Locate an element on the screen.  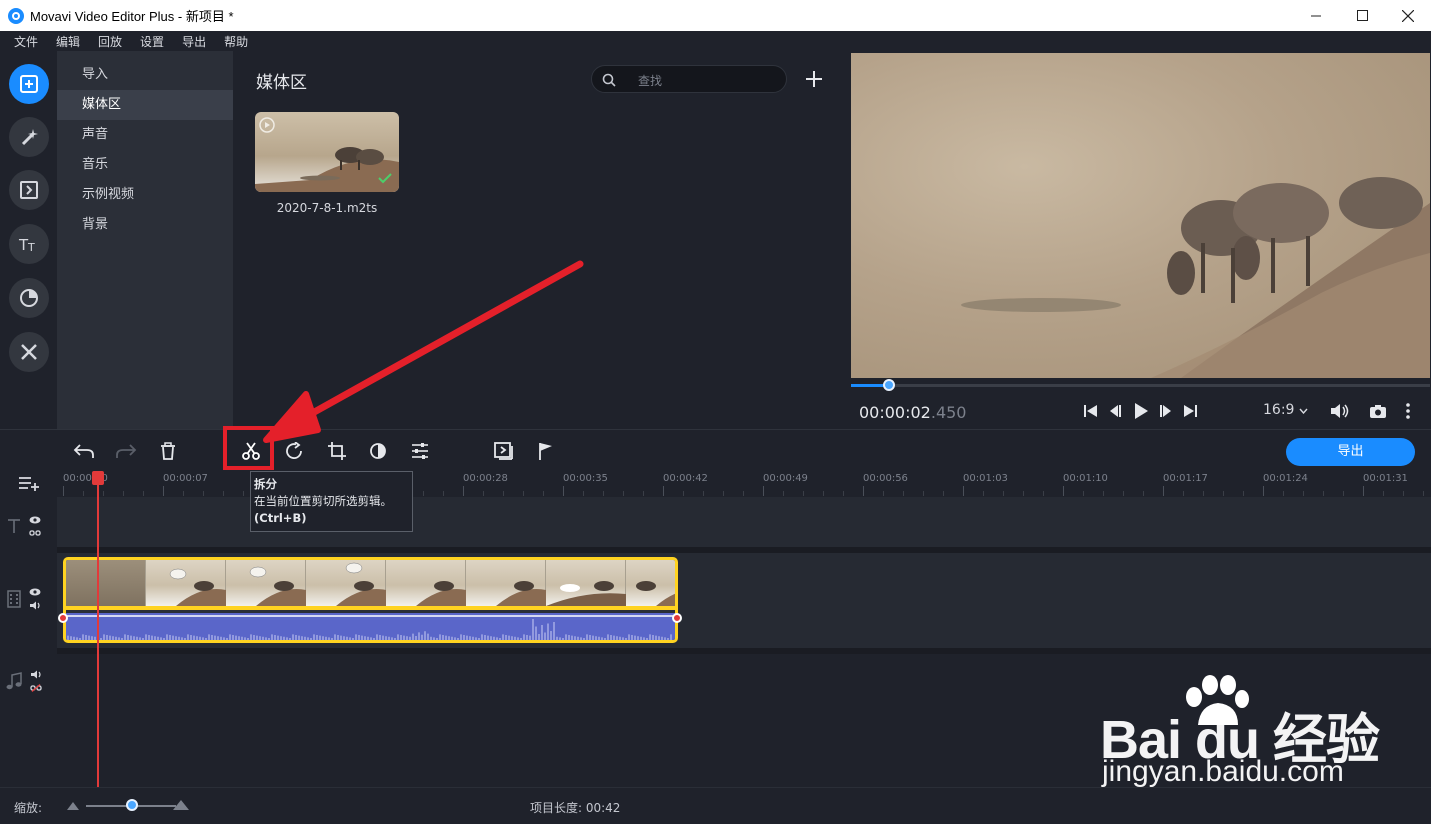
tool-rail: TT is located at coordinates (28, 240).